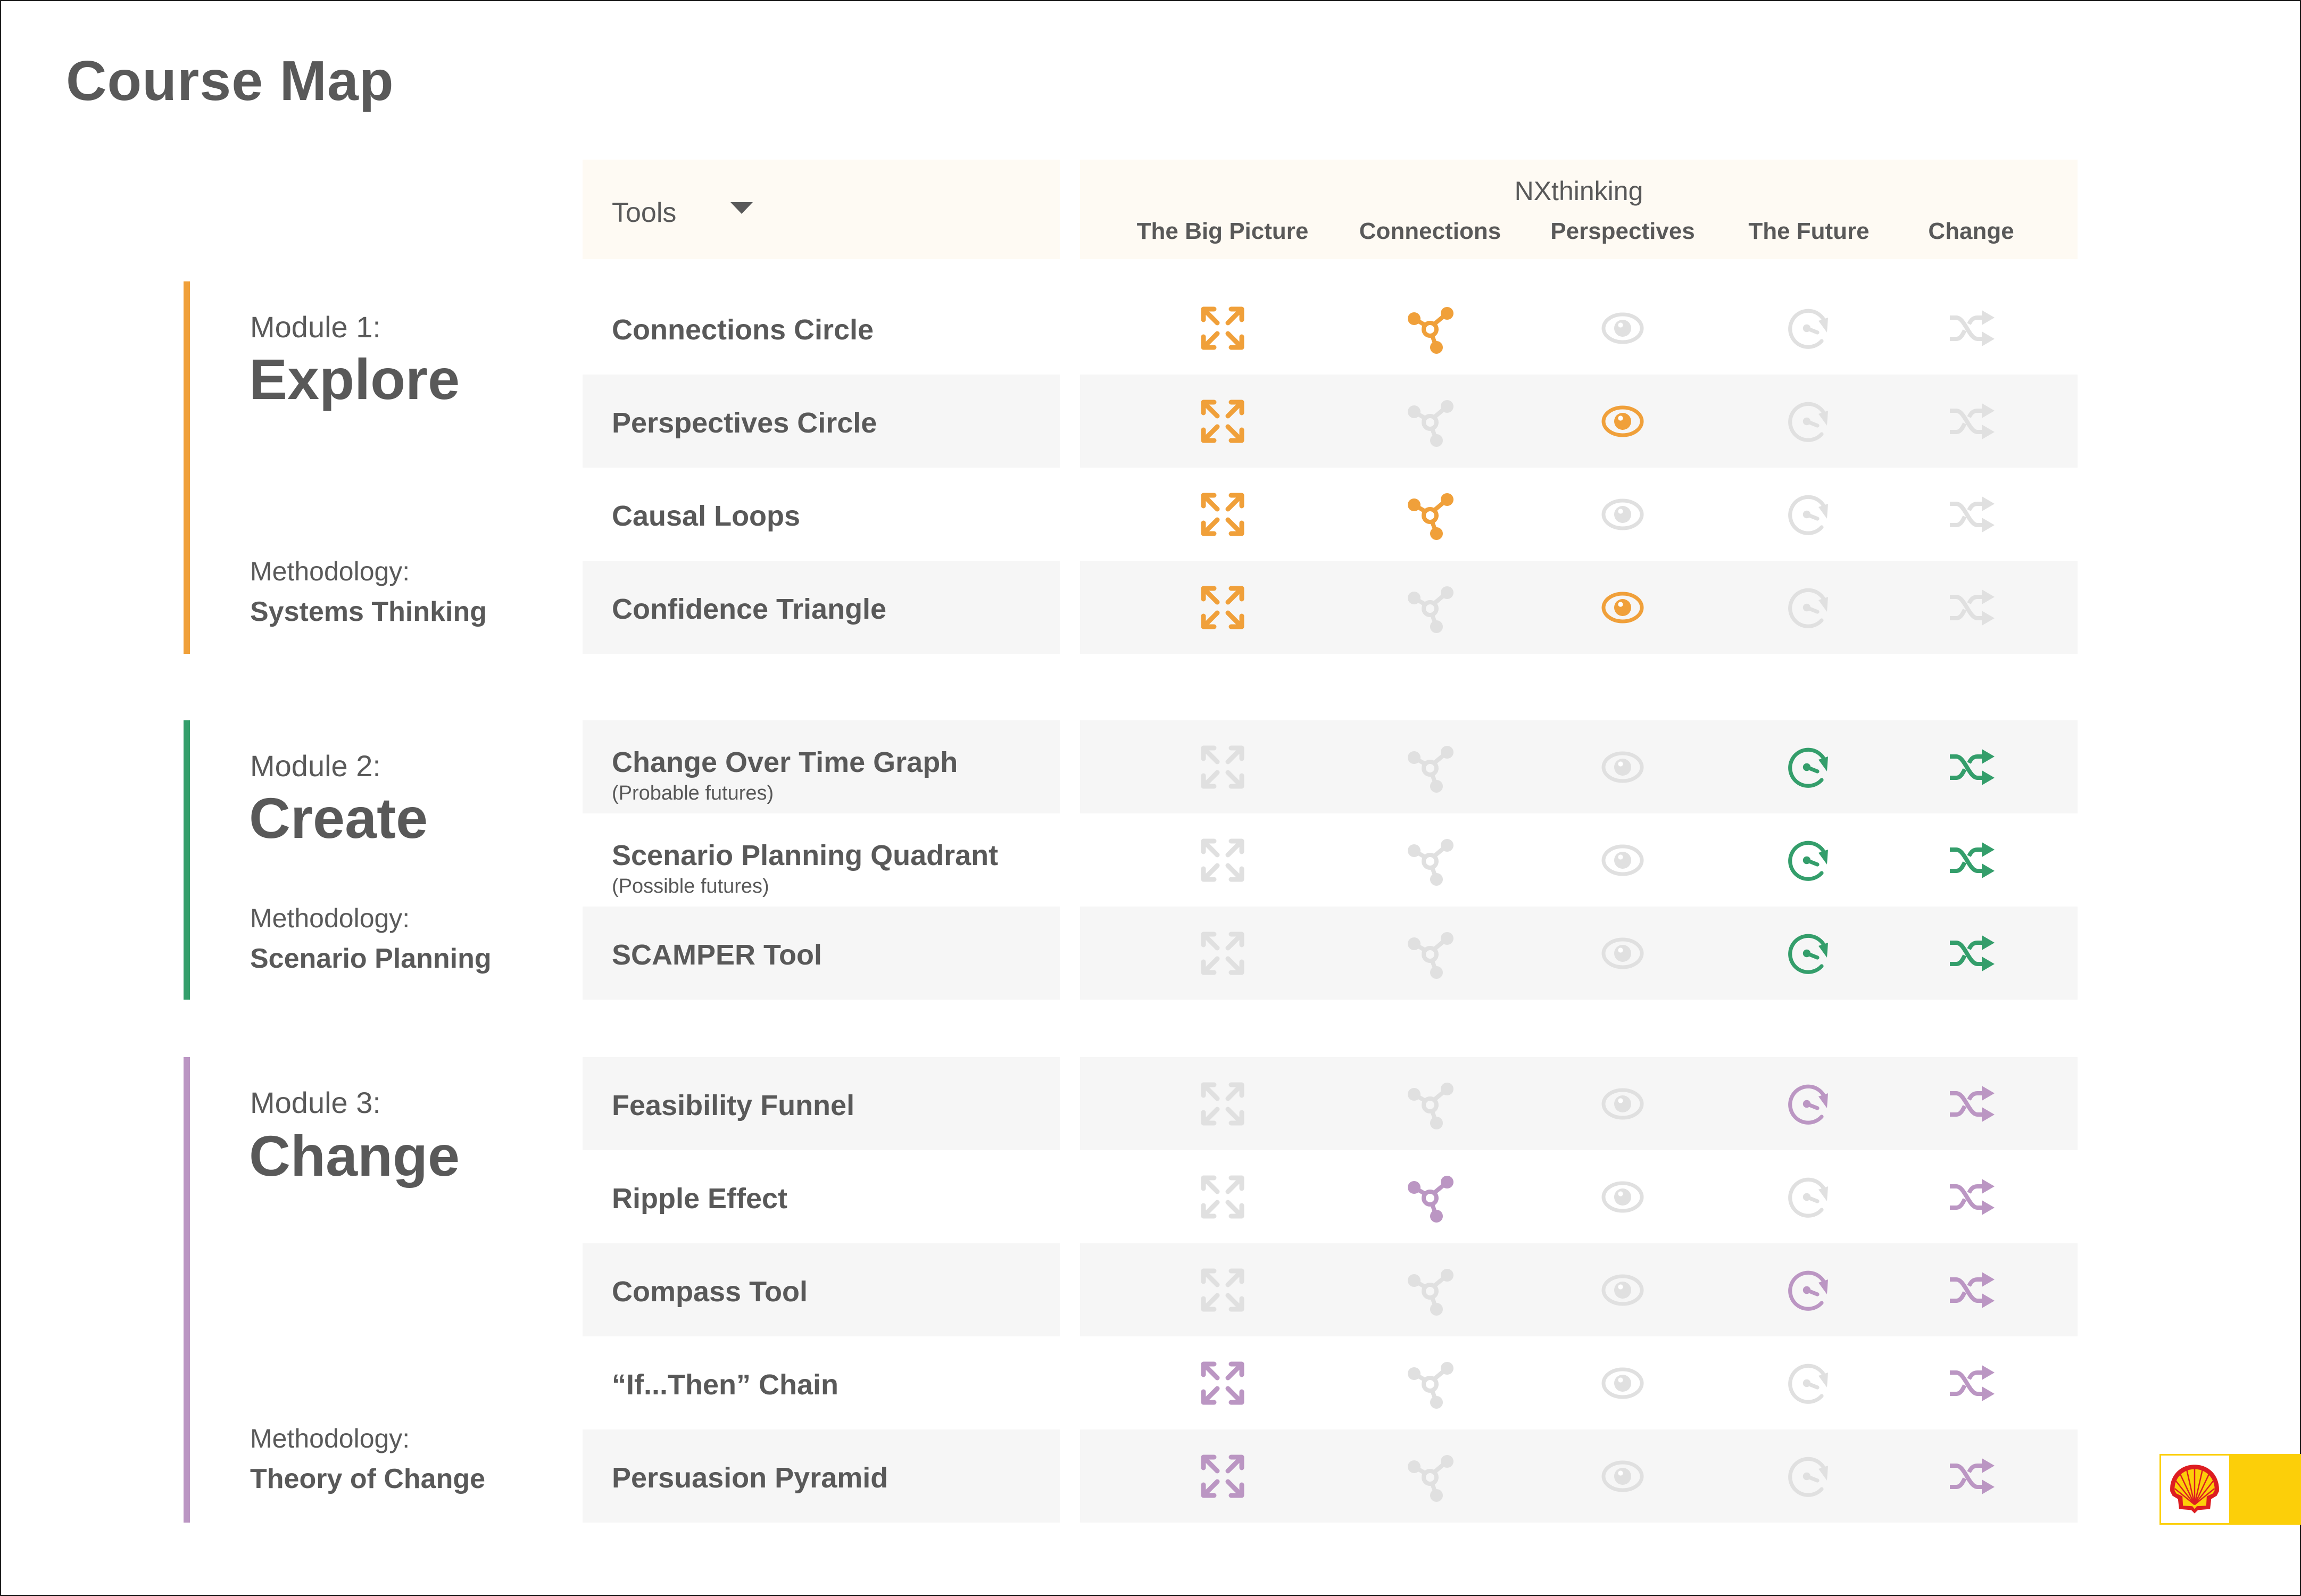  I want to click on tool-subtitle: (Probable futures), so click(693, 793).